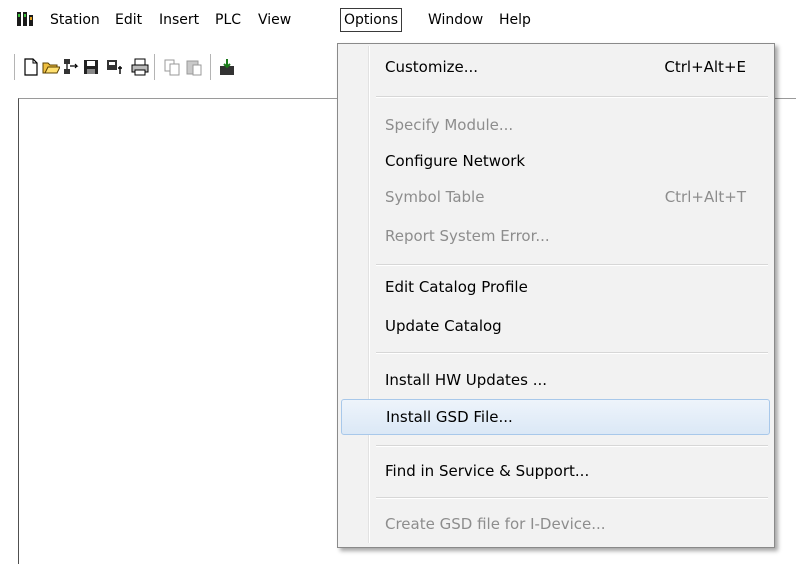  Describe the element at coordinates (555, 161) in the screenshot. I see `menu-item-configure-network: Configure Network` at that location.